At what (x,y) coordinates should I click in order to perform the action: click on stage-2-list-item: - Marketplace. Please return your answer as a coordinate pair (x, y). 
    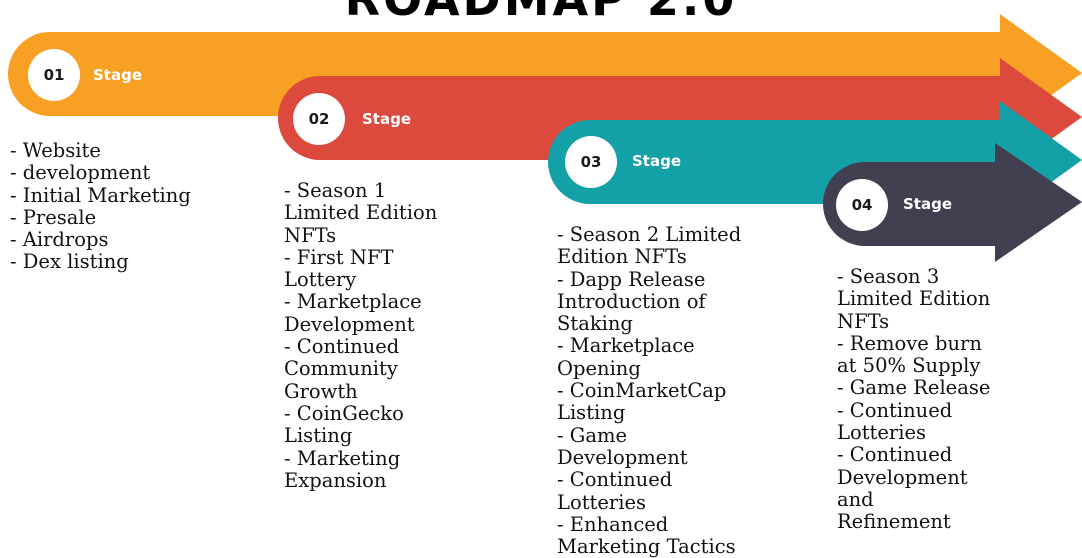
    Looking at the image, I should click on (353, 302).